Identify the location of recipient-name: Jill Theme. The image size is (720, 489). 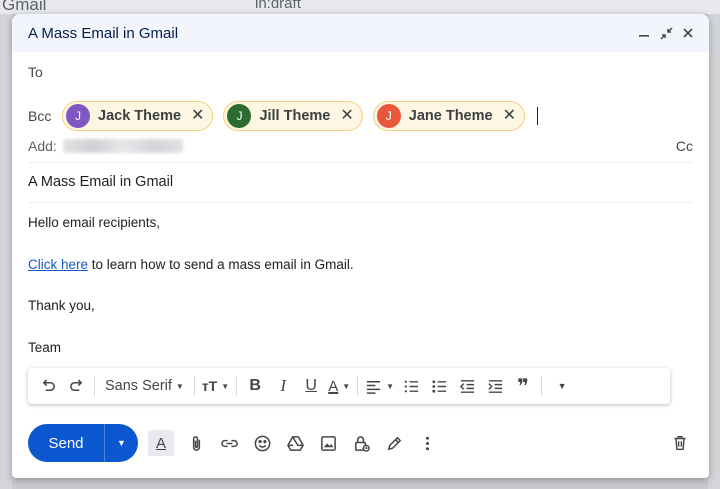
(295, 116).